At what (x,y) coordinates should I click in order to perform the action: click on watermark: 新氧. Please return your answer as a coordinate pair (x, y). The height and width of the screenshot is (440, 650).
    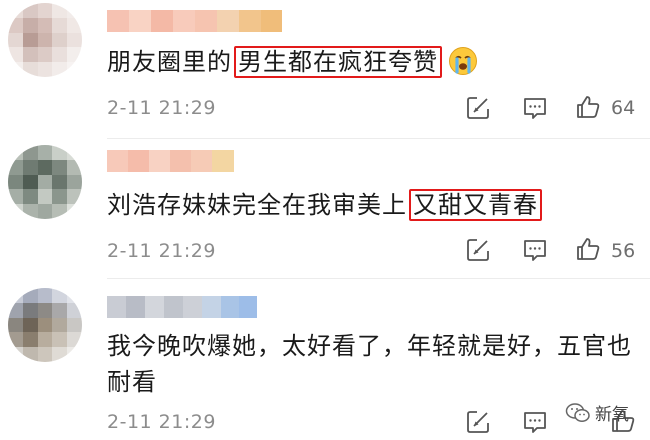
    Looking at the image, I should click on (597, 412).